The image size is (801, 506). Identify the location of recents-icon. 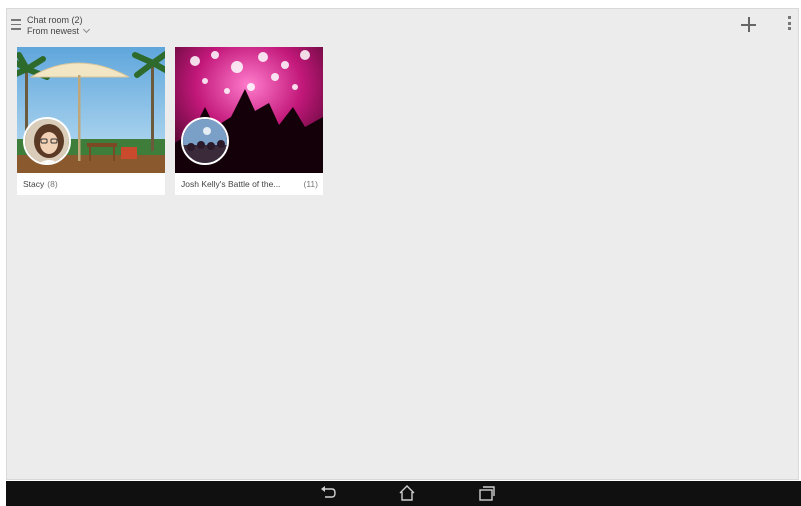
(487, 493).